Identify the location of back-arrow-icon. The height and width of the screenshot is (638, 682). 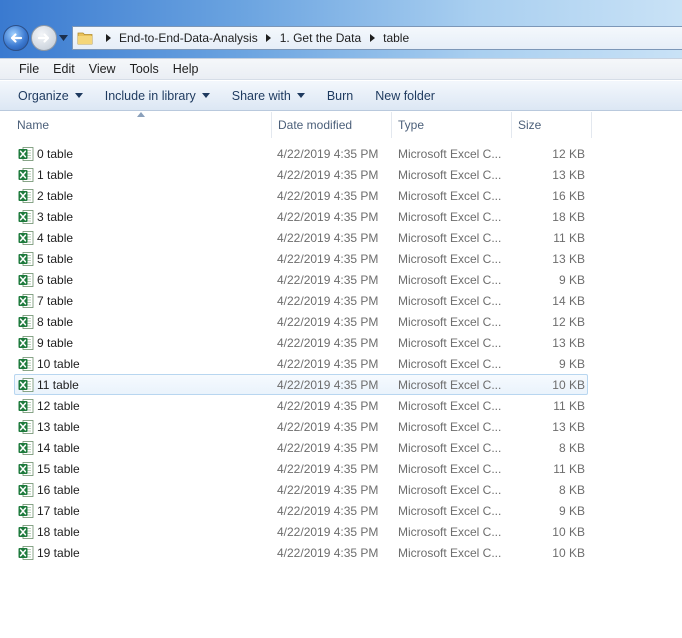
(16, 38).